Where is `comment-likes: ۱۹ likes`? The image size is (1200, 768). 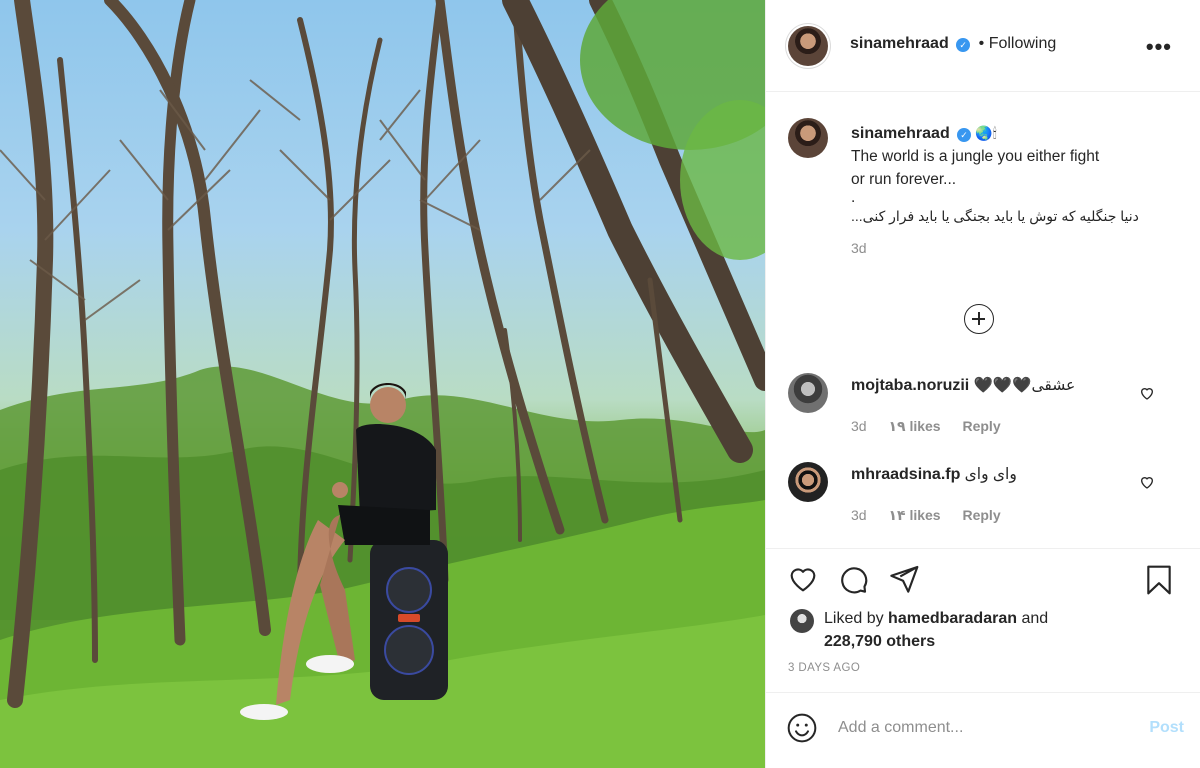 comment-likes: ۱۹ likes is located at coordinates (914, 426).